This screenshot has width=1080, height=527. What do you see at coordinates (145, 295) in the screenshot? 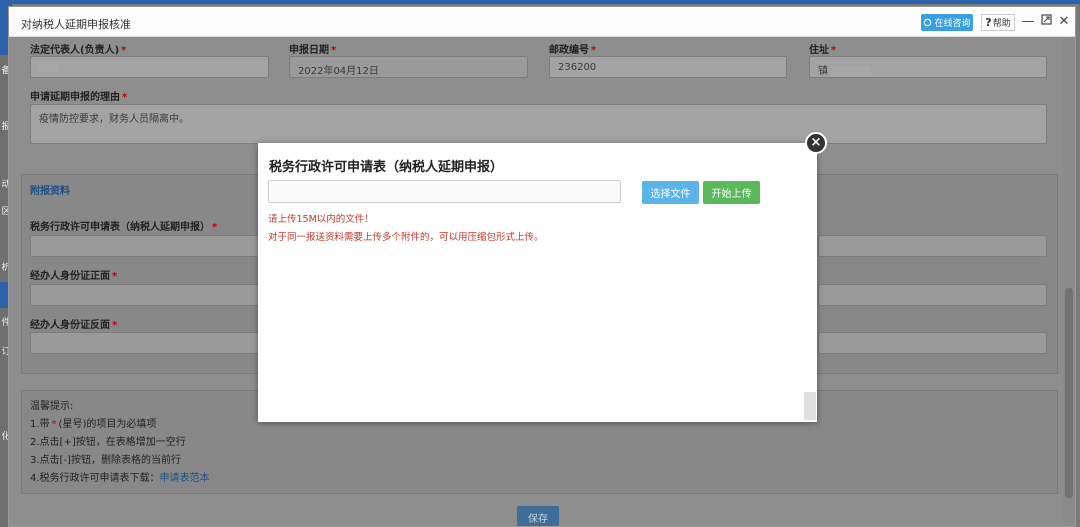
I see `attach-id-front-field` at bounding box center [145, 295].